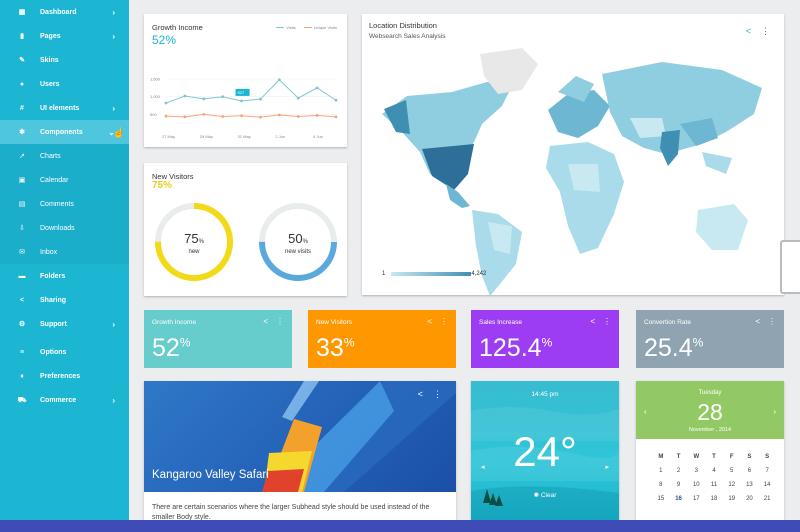 The width and height of the screenshot is (800, 532). Describe the element at coordinates (500, 322) in the screenshot. I see `tile-title: Sales Increase` at that location.